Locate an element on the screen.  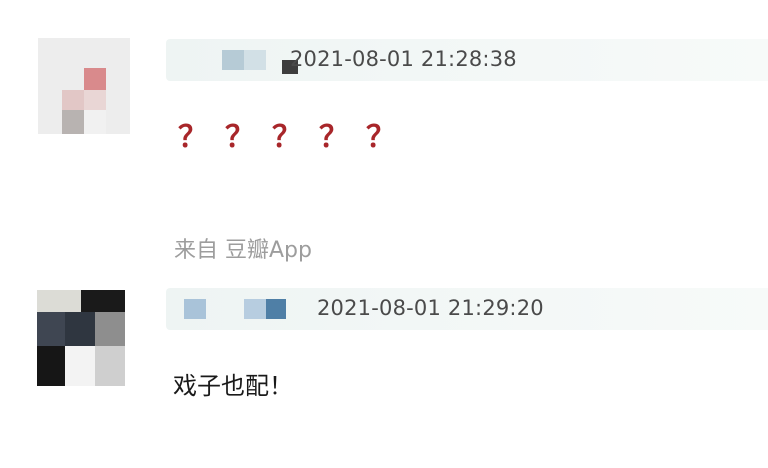
comment-header: 2021-08-01 21:29:20 is located at coordinates (467, 309).